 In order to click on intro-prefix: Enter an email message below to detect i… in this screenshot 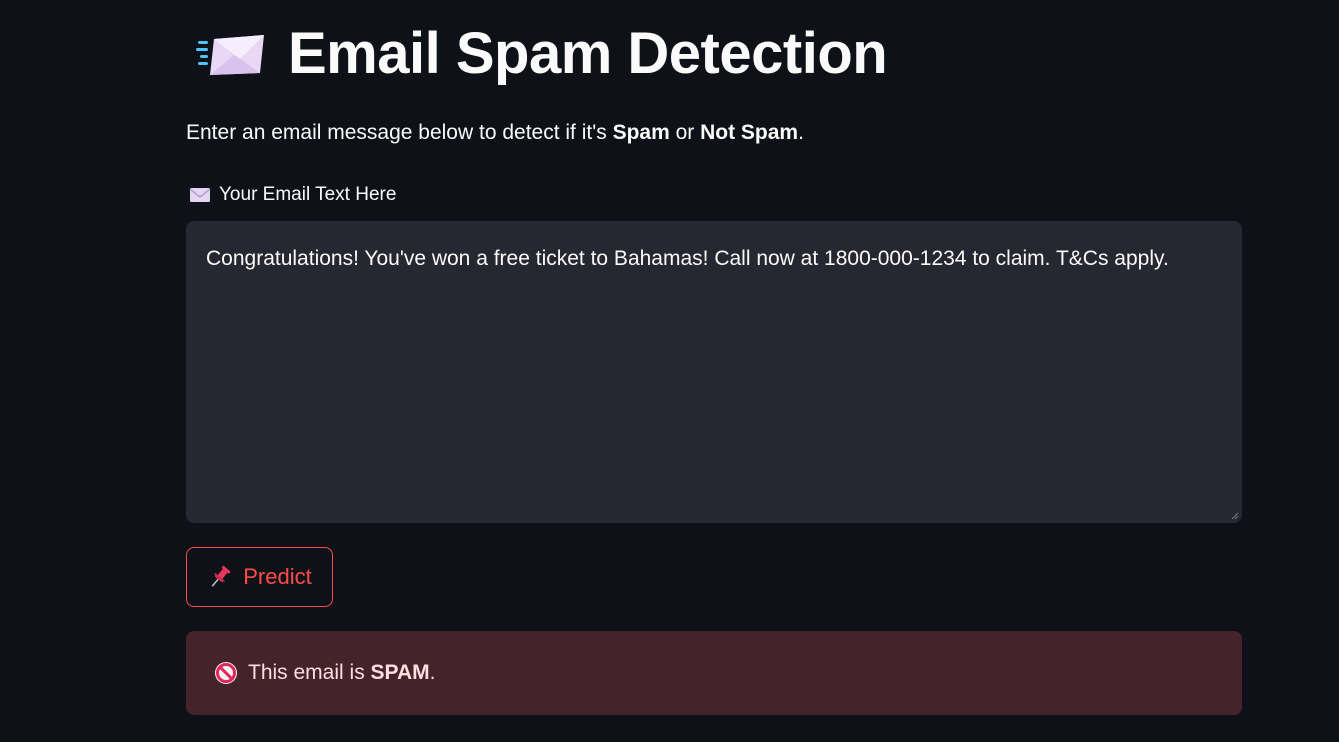, I will do `click(399, 132)`.